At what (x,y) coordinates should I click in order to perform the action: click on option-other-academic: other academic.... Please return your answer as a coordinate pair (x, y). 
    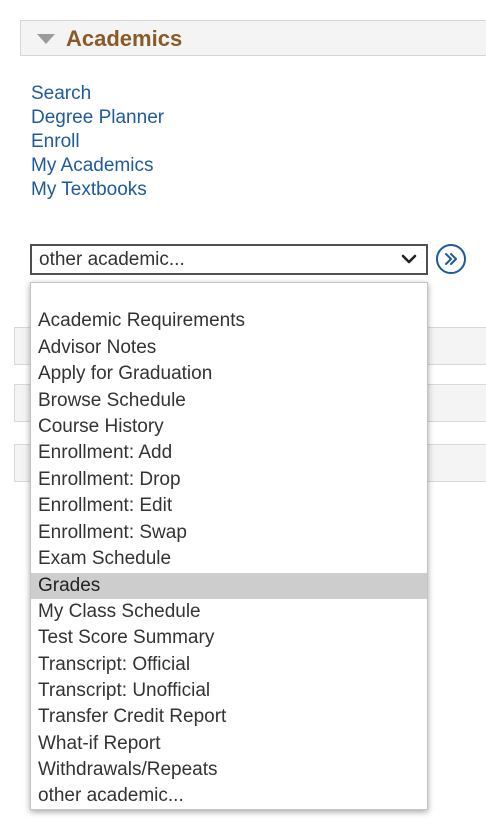
    Looking at the image, I should click on (229, 796).